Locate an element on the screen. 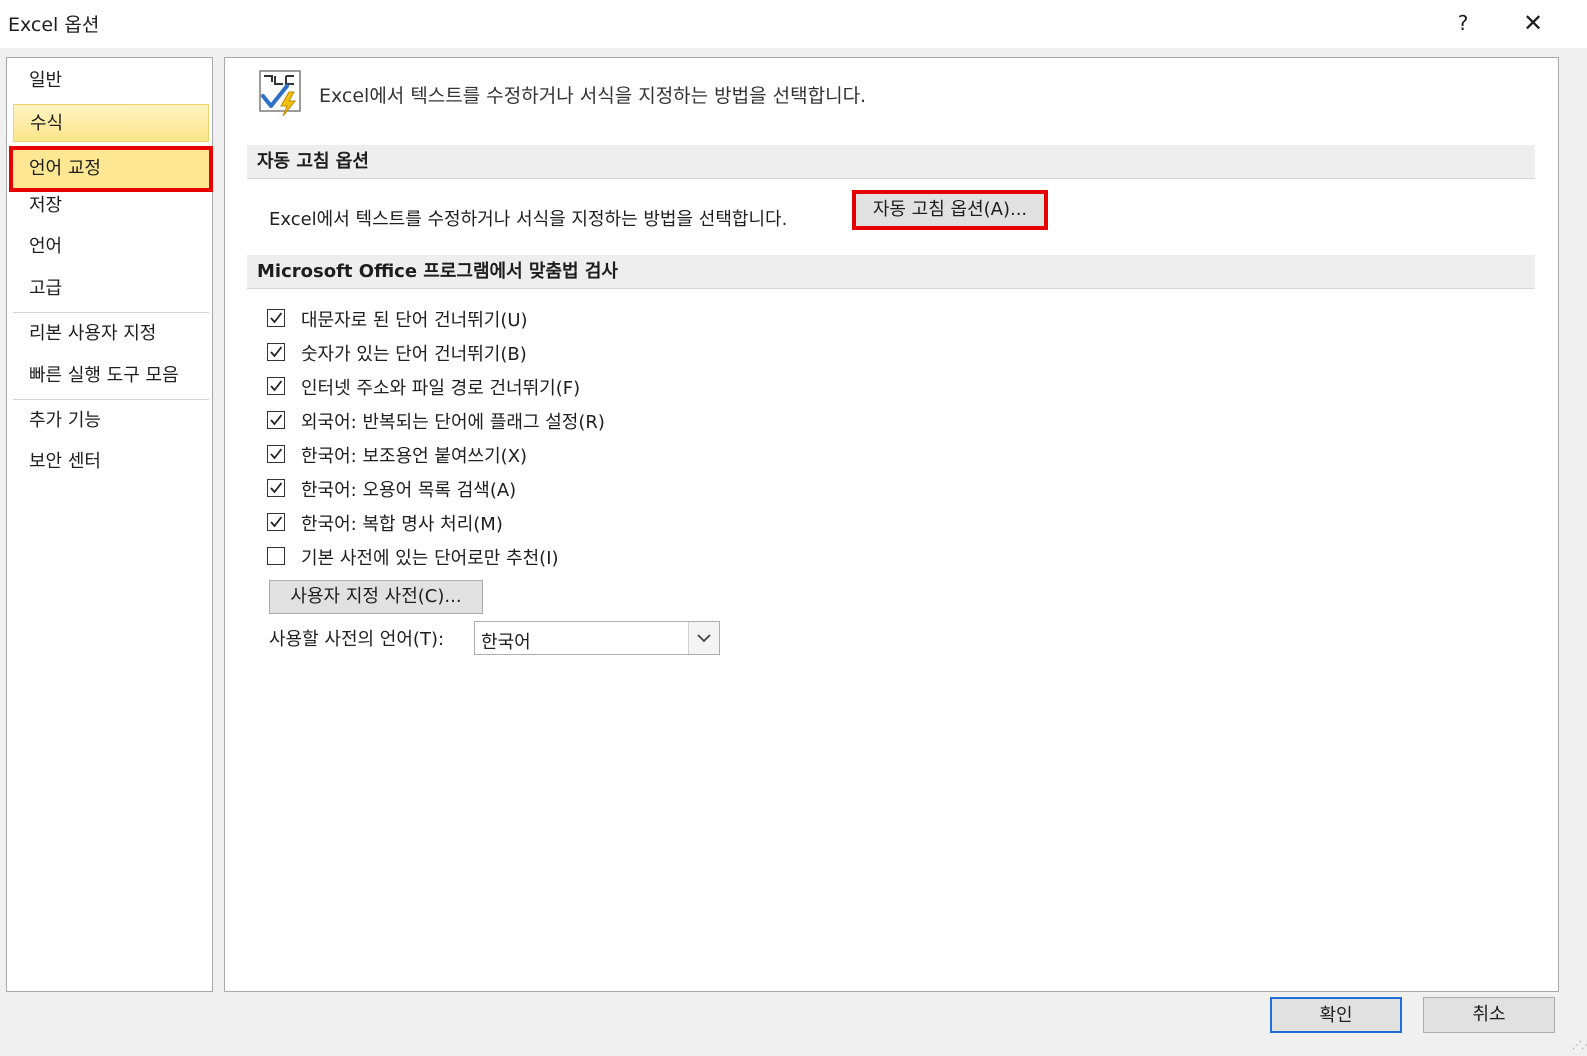 This screenshot has height=1056, width=1587. chevron-down-icon is located at coordinates (703, 638).